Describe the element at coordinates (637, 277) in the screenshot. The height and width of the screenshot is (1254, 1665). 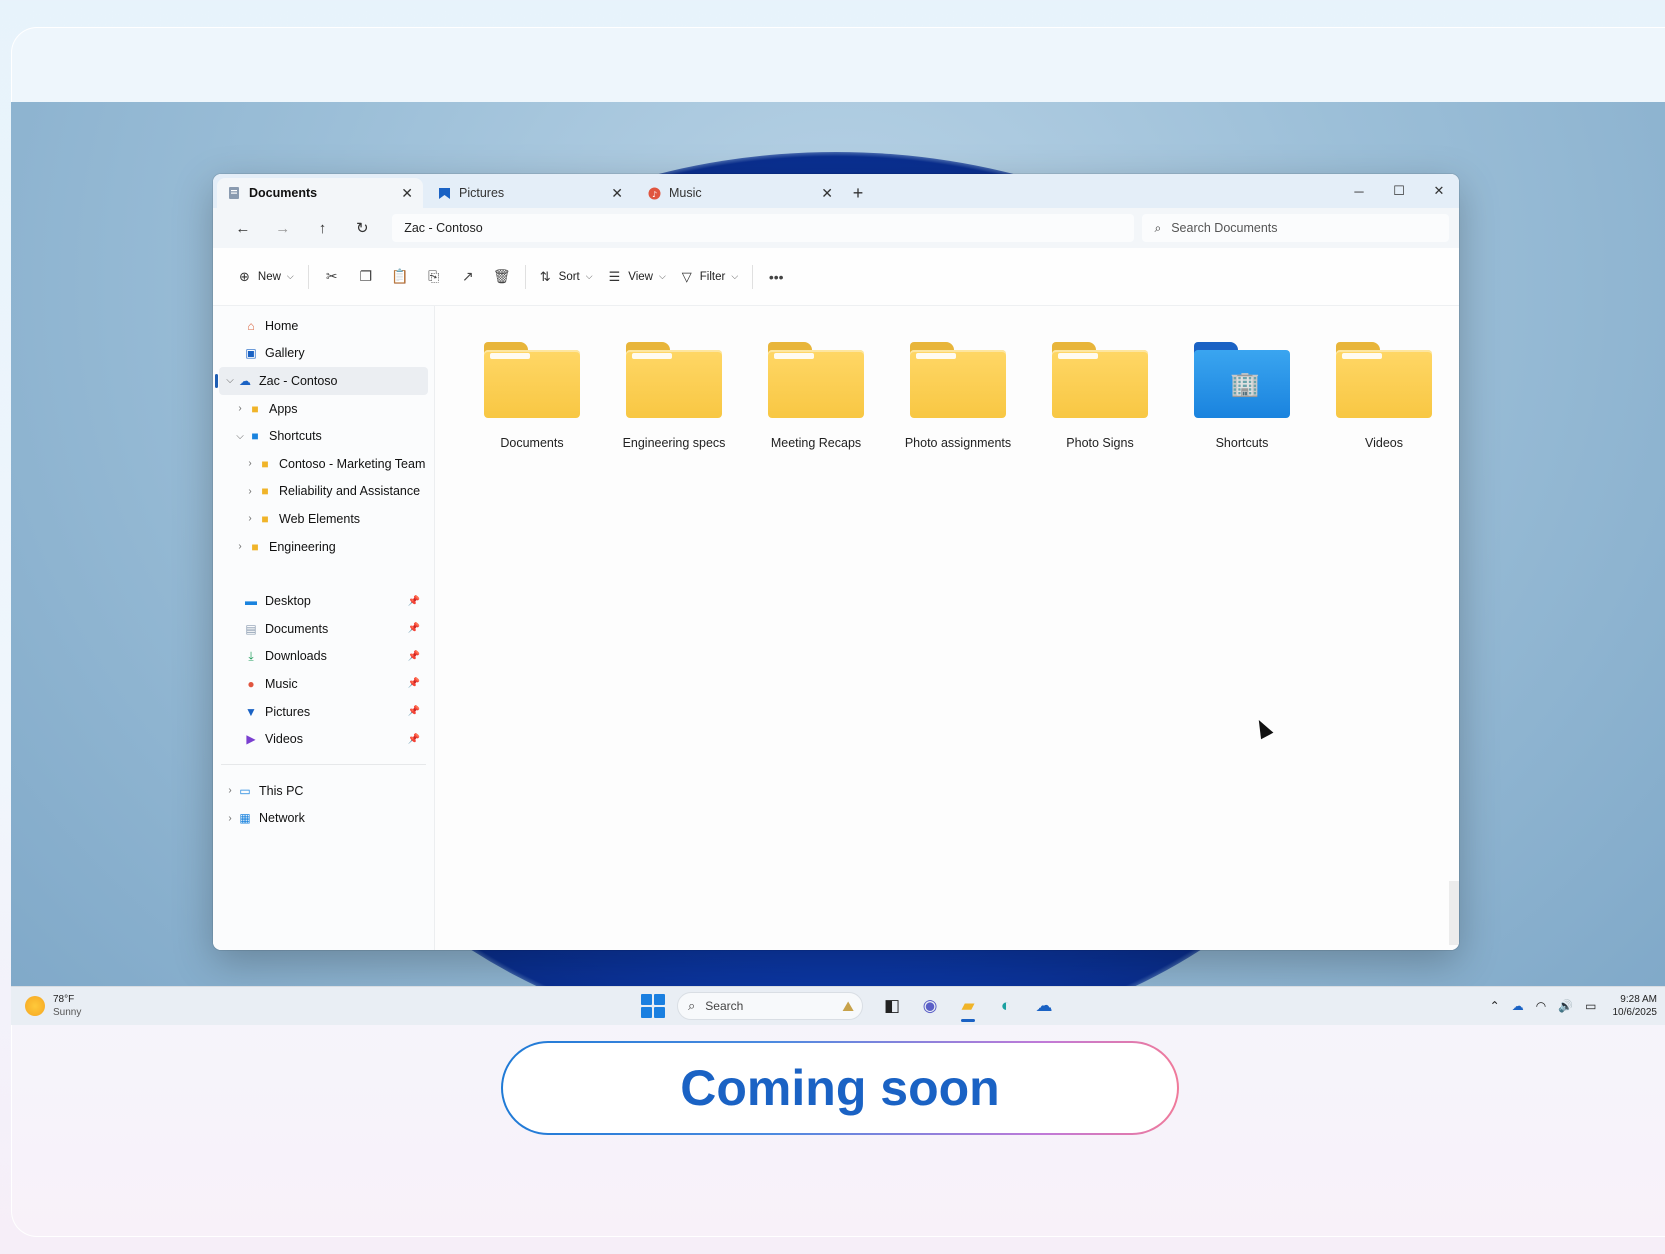
I see `view-button: ☰ View ⌵` at that location.